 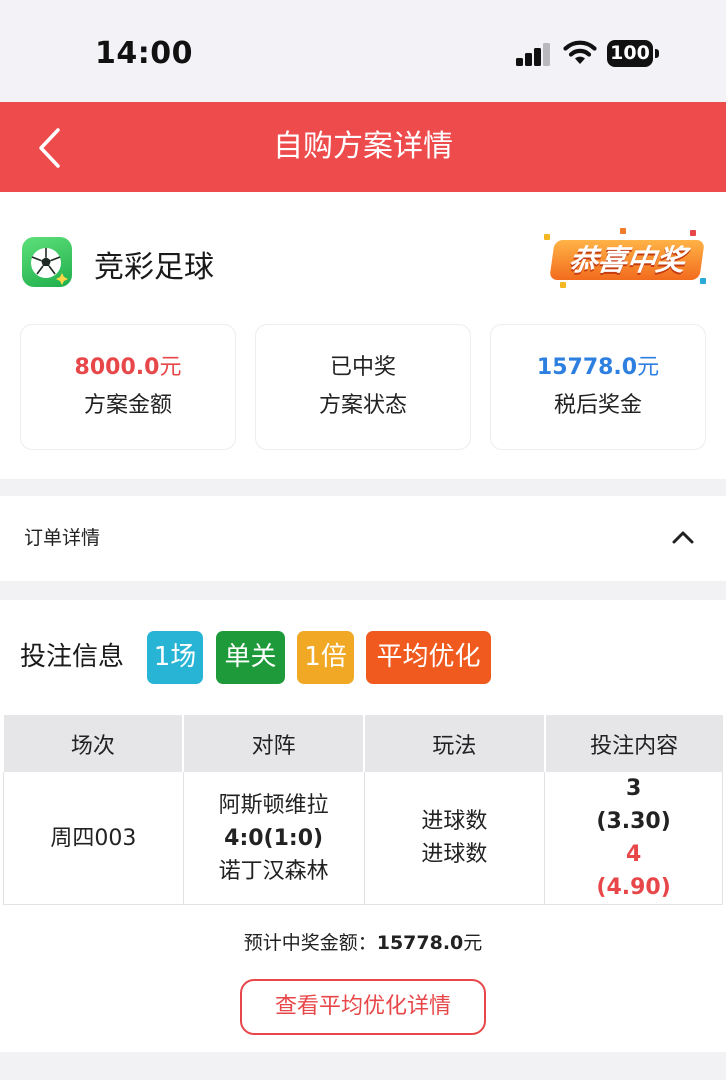 What do you see at coordinates (94, 743) in the screenshot?
I see `col-match-no: 场次` at bounding box center [94, 743].